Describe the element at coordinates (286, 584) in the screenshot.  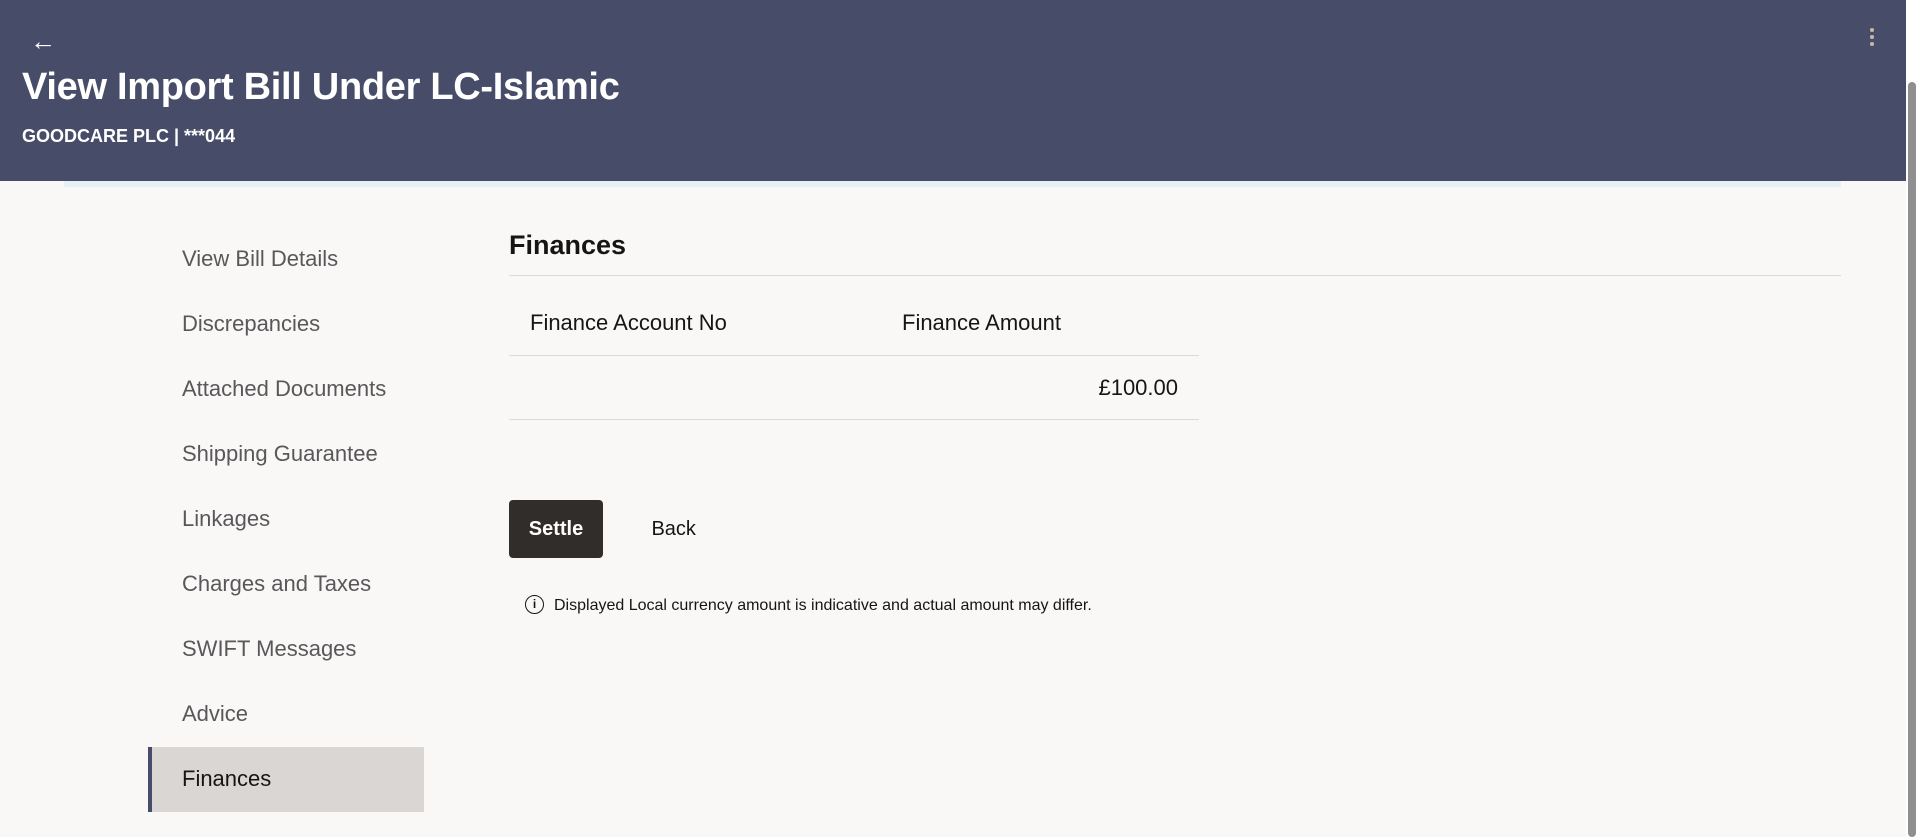
I see `nav-item-charges-and-taxes: Charges and Taxes` at that location.